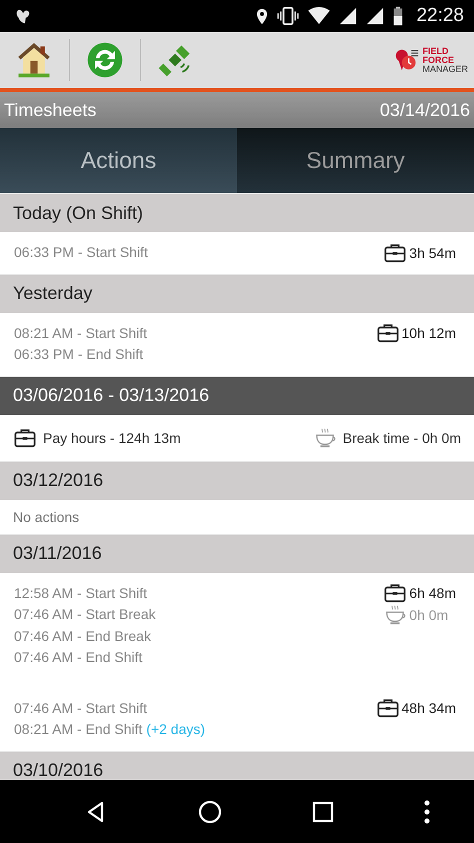  Describe the element at coordinates (237, 553) in the screenshot. I see `day-header: 03/11/2016` at that location.